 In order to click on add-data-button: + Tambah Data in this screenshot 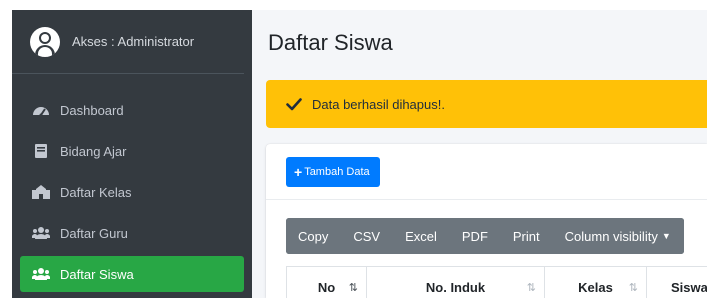, I will do `click(333, 172)`.